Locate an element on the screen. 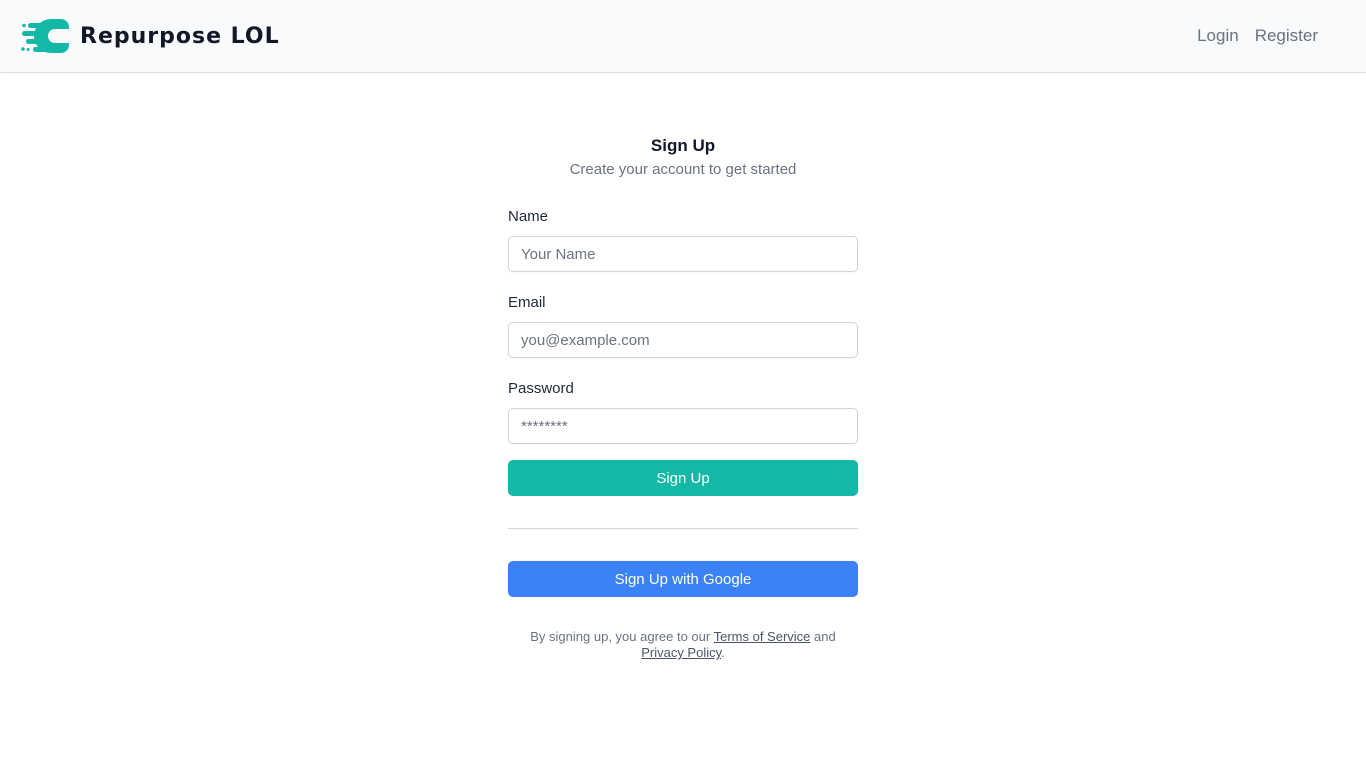  privacy-policy-link: Privacy Policy is located at coordinates (681, 652).